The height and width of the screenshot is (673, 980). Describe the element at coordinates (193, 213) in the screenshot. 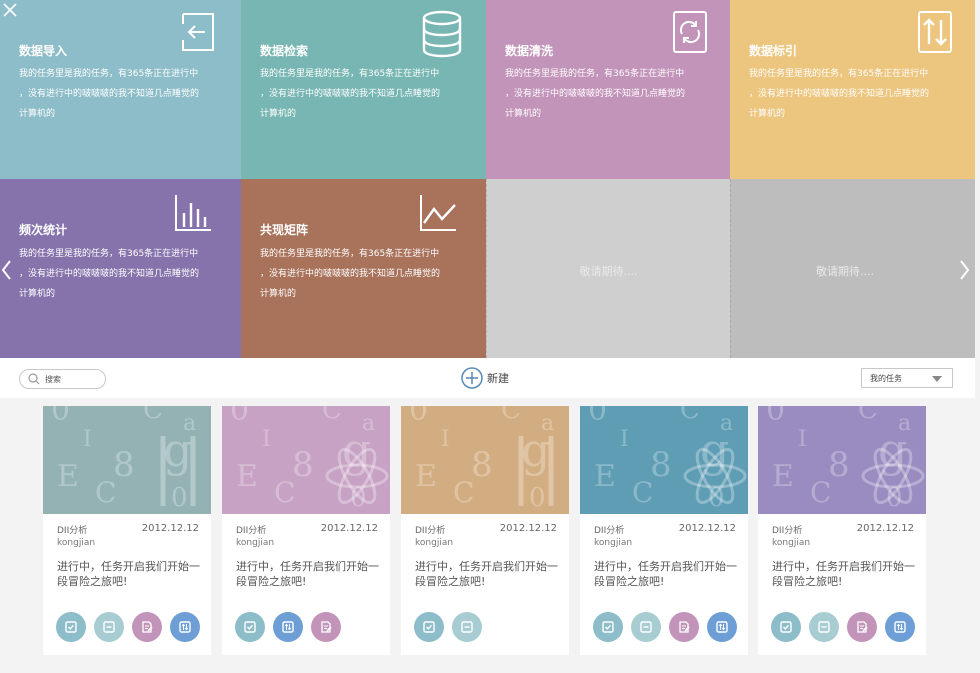

I see `bar-chart-icon` at that location.